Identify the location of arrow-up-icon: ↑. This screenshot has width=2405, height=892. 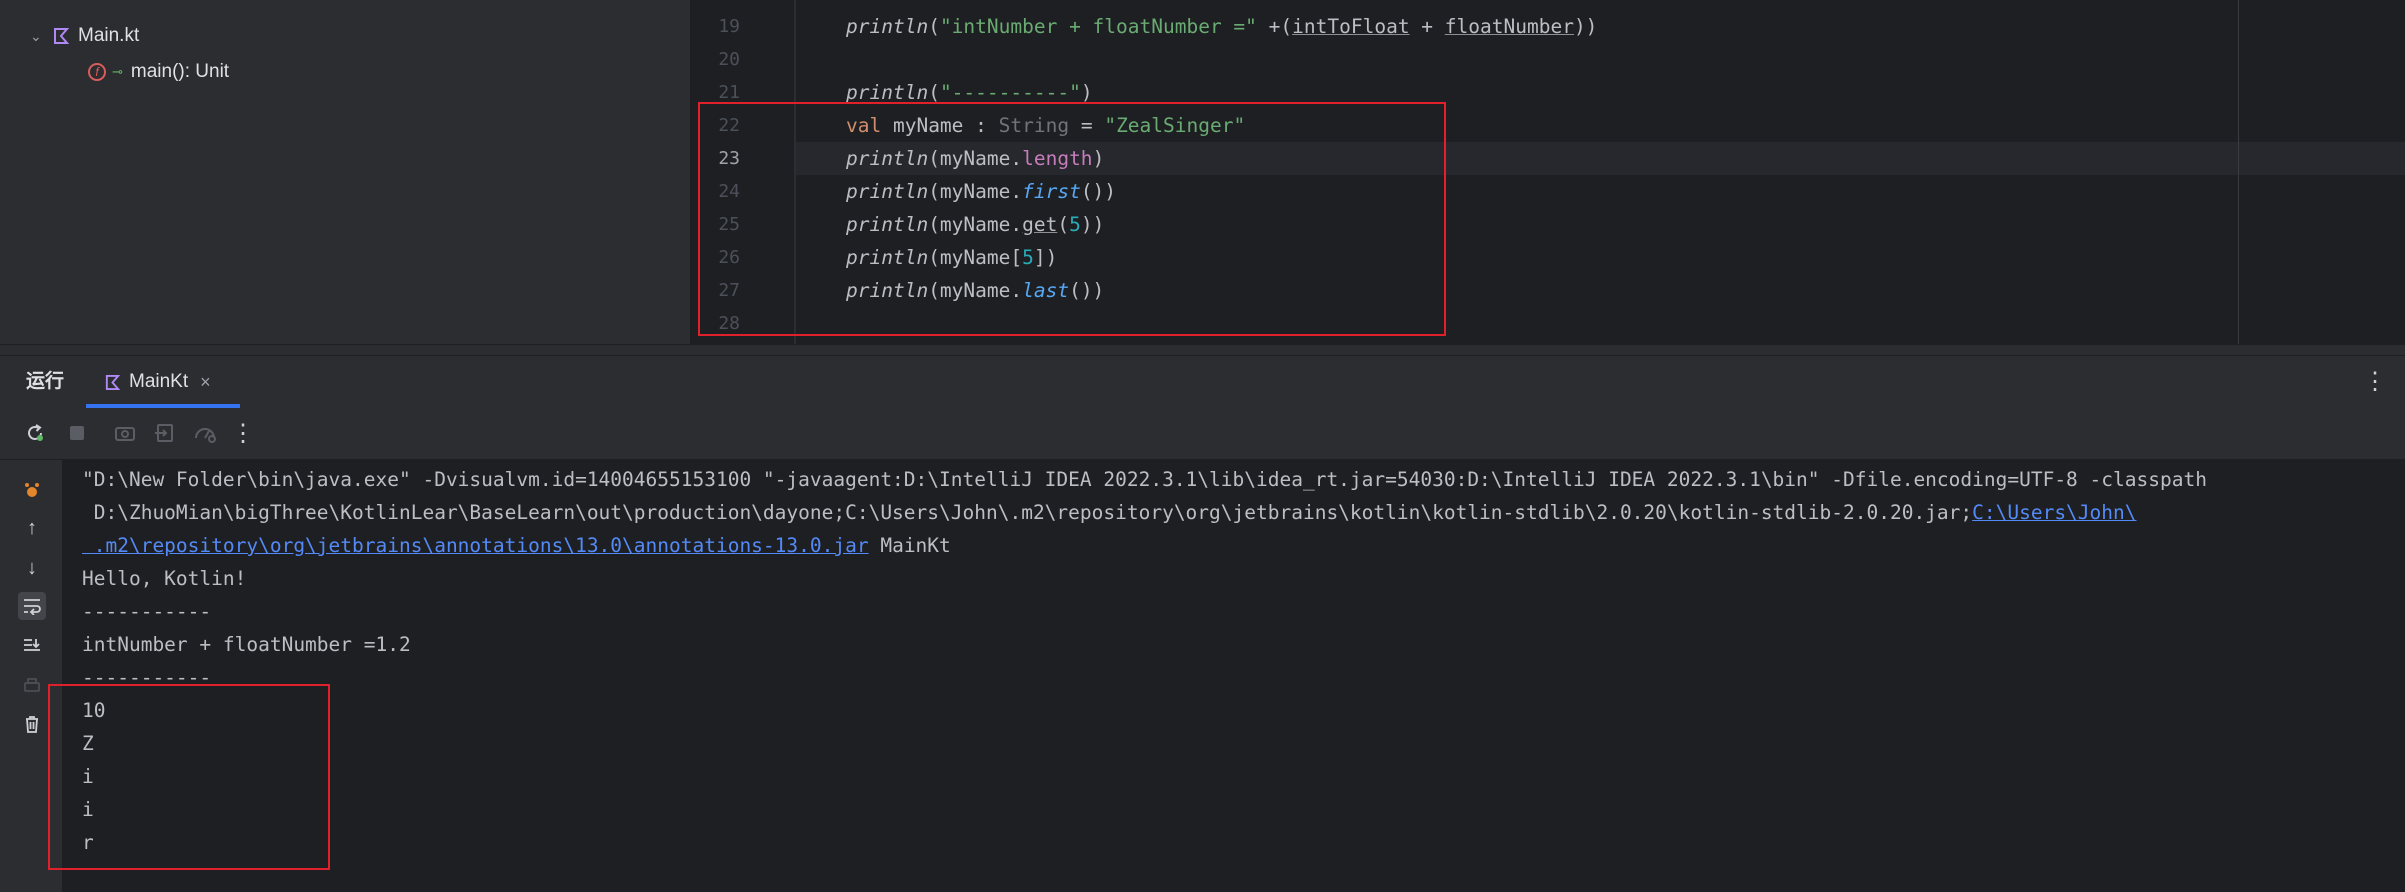
(32, 528).